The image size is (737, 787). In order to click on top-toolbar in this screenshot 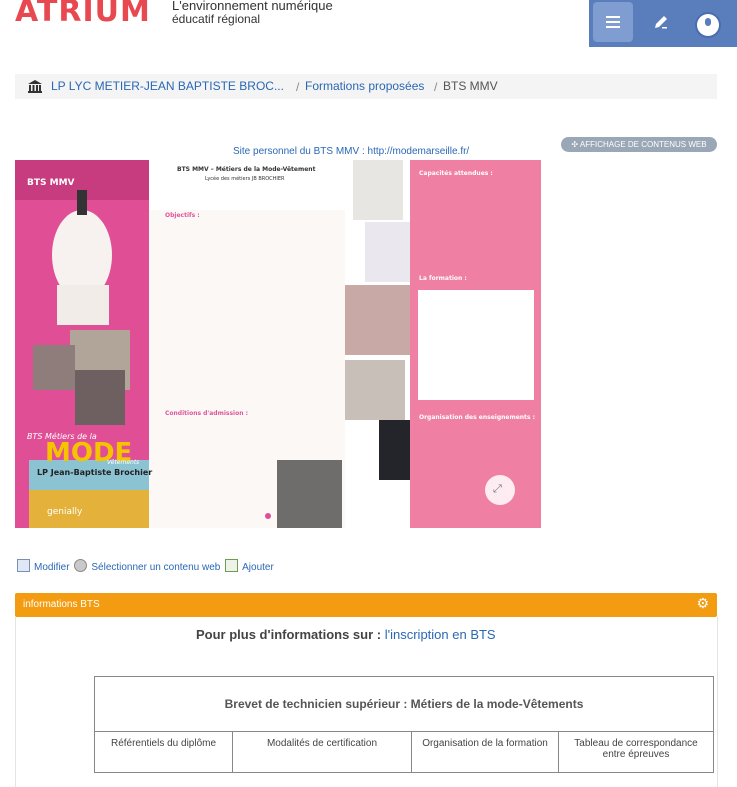, I will do `click(663, 23)`.